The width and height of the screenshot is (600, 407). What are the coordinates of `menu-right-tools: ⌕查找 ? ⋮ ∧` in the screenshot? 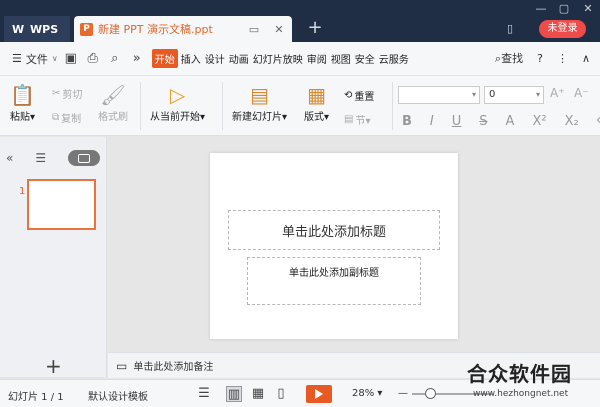 It's located at (542, 58).